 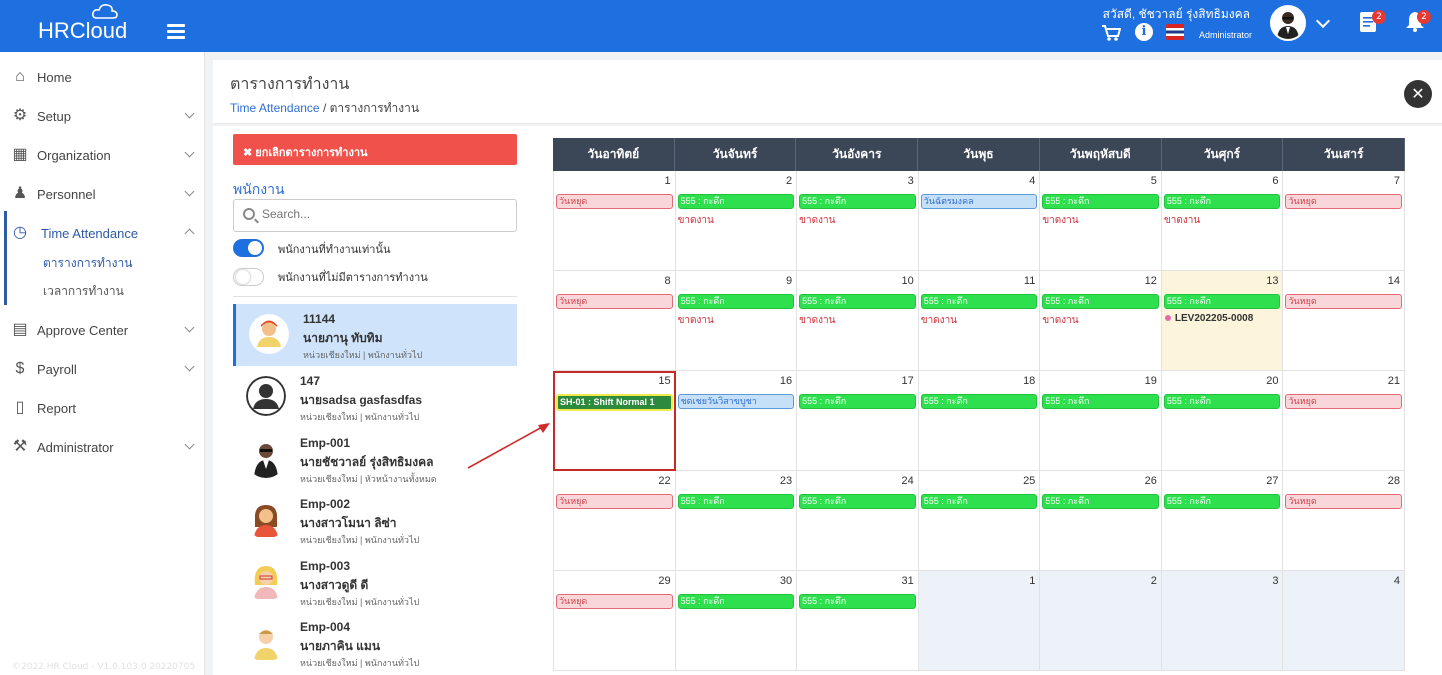 I want to click on calendar-day: 1, so click(x=979, y=621).